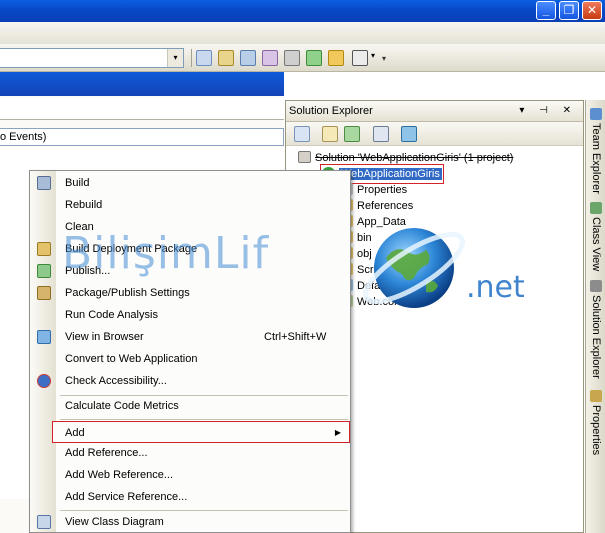 This screenshot has width=605, height=533. Describe the element at coordinates (44, 293) in the screenshot. I see `settings-icon` at that location.